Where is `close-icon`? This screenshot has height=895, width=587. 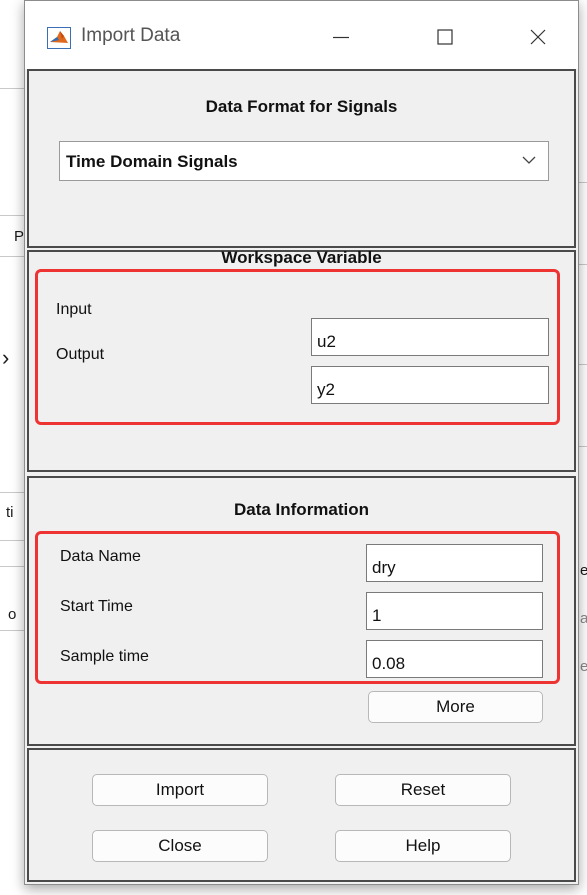
close-icon is located at coordinates (538, 37).